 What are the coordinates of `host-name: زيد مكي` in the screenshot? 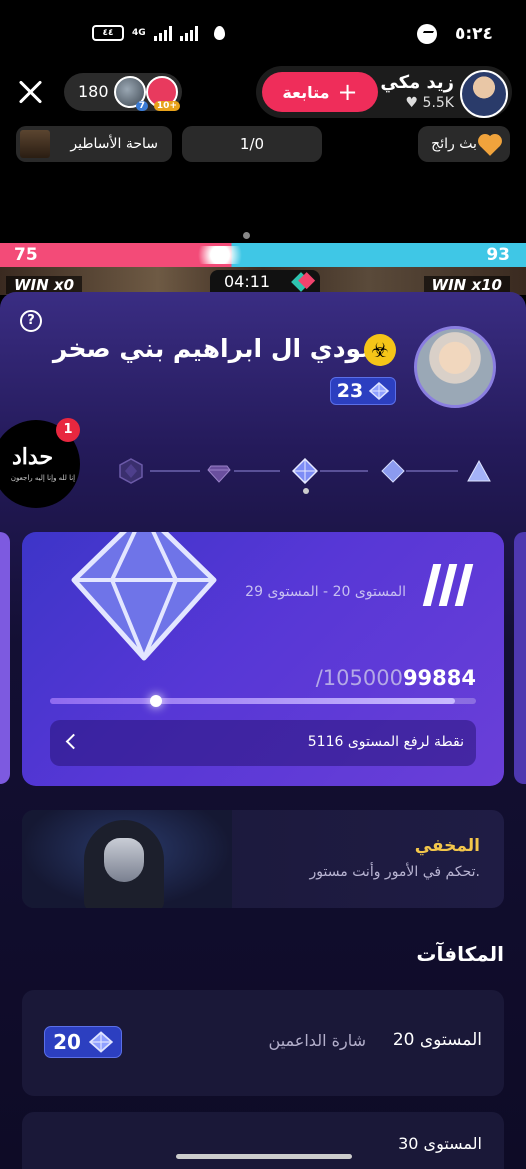 It's located at (417, 82).